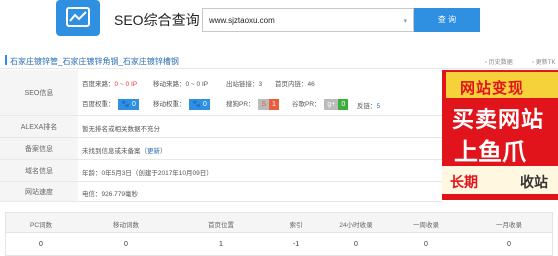 The width and height of the screenshot is (558, 256). Describe the element at coordinates (39, 170) in the screenshot. I see `domain-label: 域名信息` at that location.